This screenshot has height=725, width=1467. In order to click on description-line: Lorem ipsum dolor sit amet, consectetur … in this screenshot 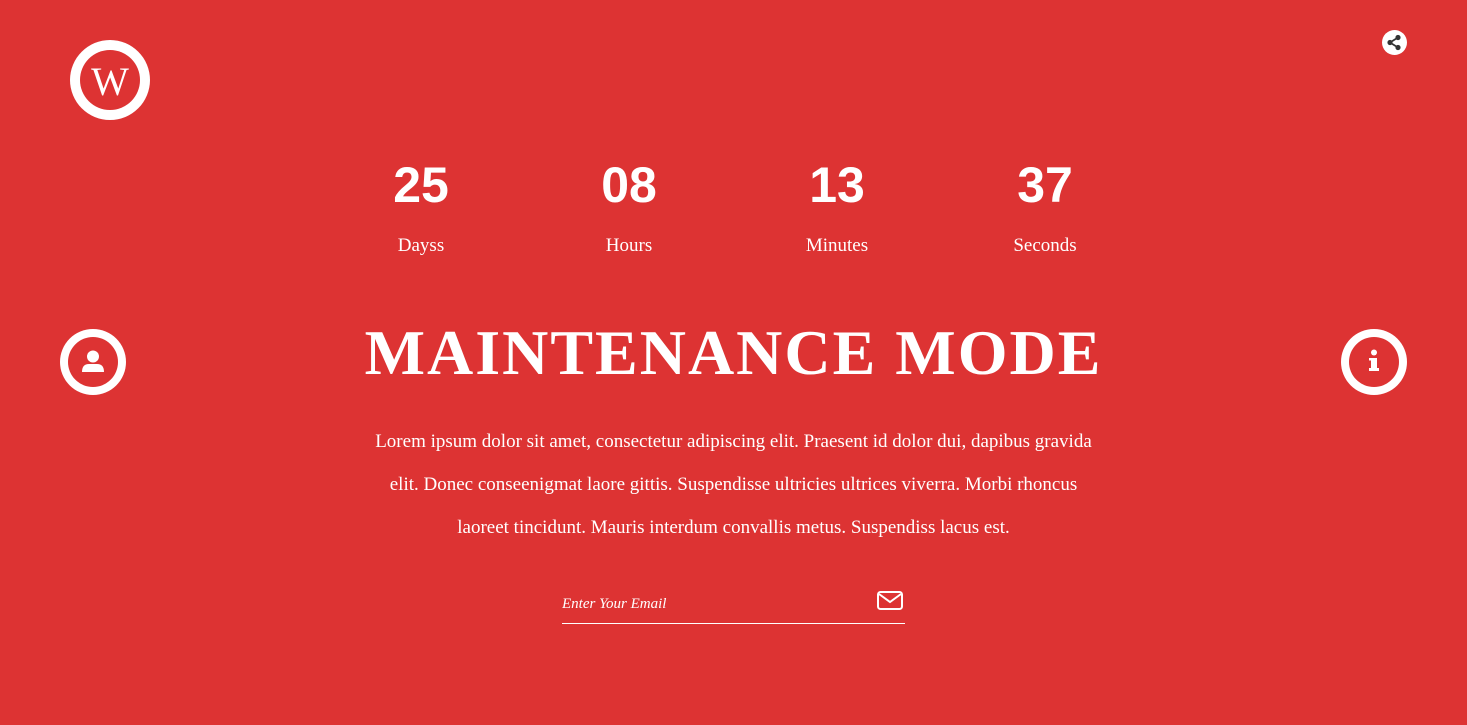, I will do `click(733, 441)`.